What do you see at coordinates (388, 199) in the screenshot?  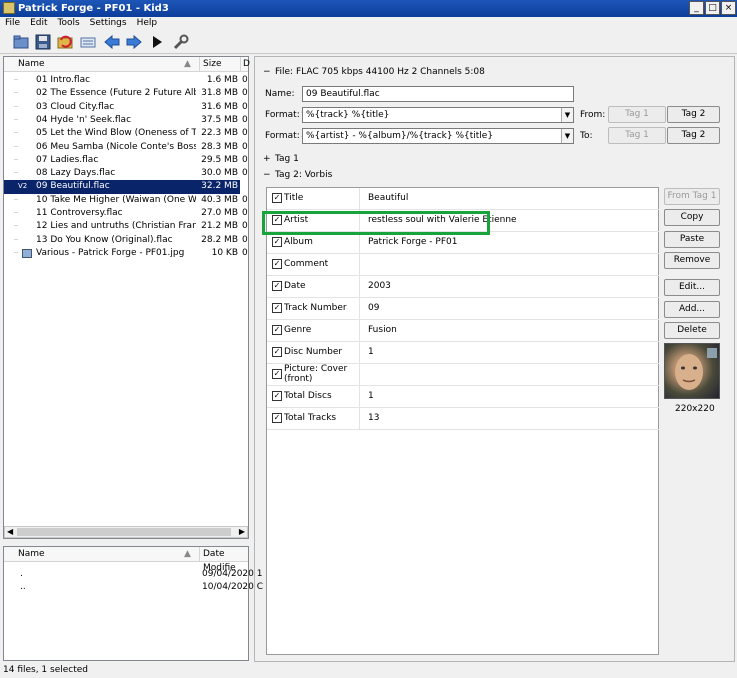 I see `tag-value: Beautiful` at bounding box center [388, 199].